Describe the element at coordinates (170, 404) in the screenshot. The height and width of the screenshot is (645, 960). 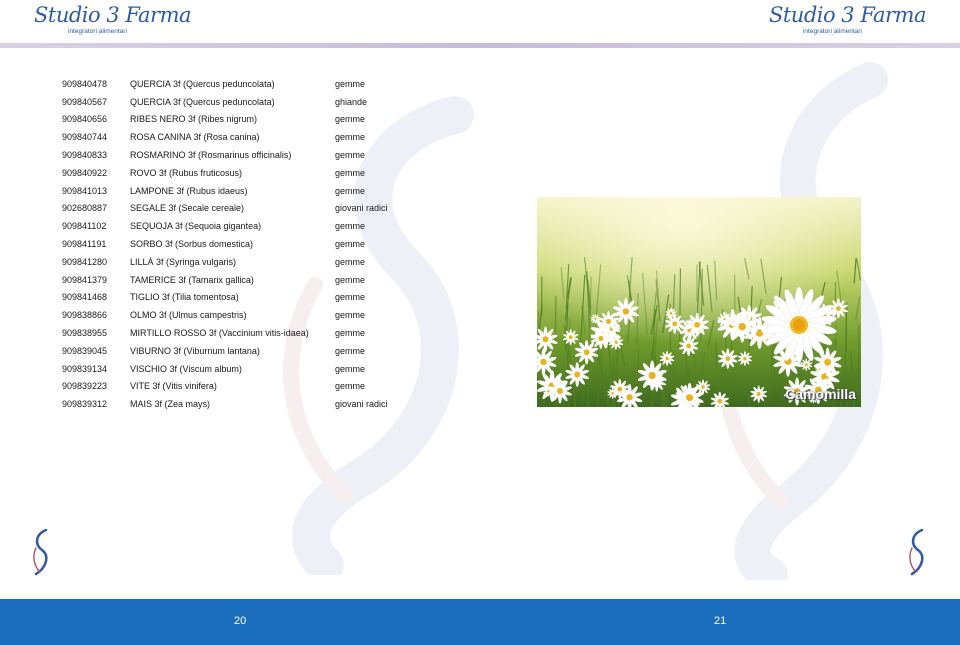
I see `product-name: MAIS 3f (Zea mays)` at that location.